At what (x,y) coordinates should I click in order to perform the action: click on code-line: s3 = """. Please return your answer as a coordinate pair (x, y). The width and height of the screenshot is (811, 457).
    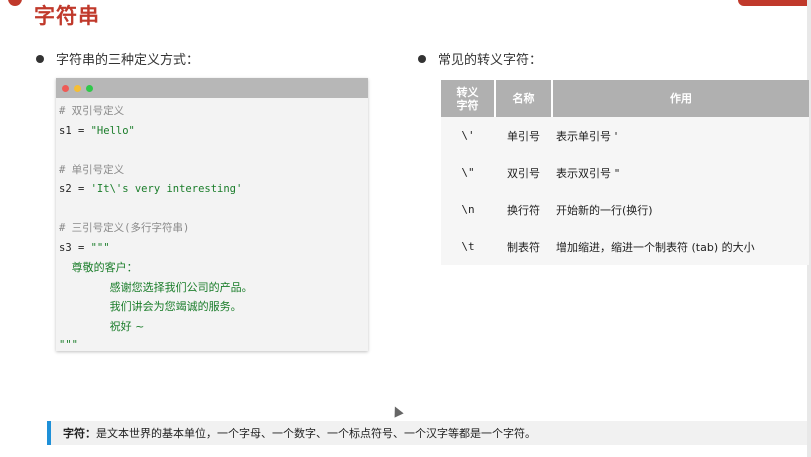
    Looking at the image, I should click on (213, 249).